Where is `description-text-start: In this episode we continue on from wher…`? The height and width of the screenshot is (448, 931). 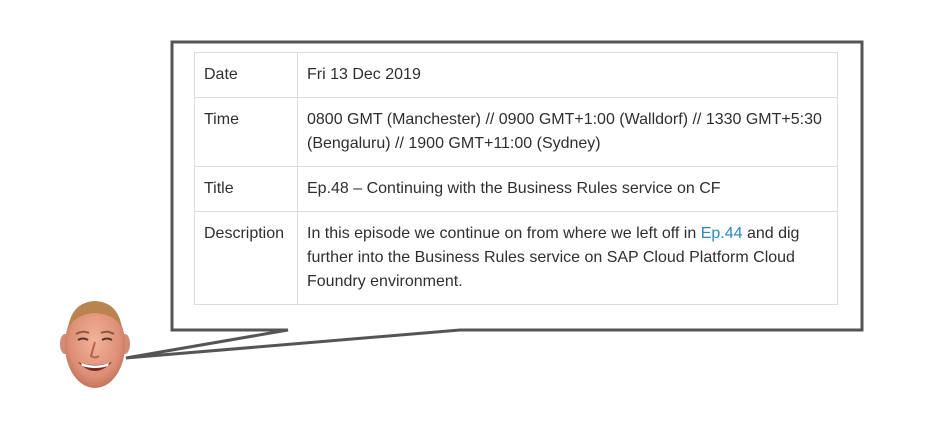
description-text-start: In this episode we continue on from wher… is located at coordinates (504, 233).